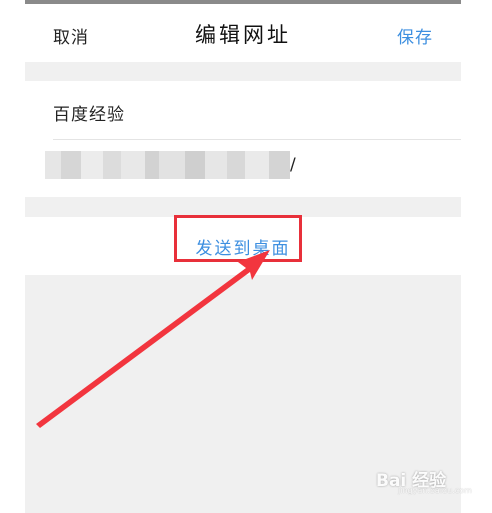 This screenshot has width=492, height=513. Describe the element at coordinates (415, 35) in the screenshot. I see `save-button: 保存` at that location.